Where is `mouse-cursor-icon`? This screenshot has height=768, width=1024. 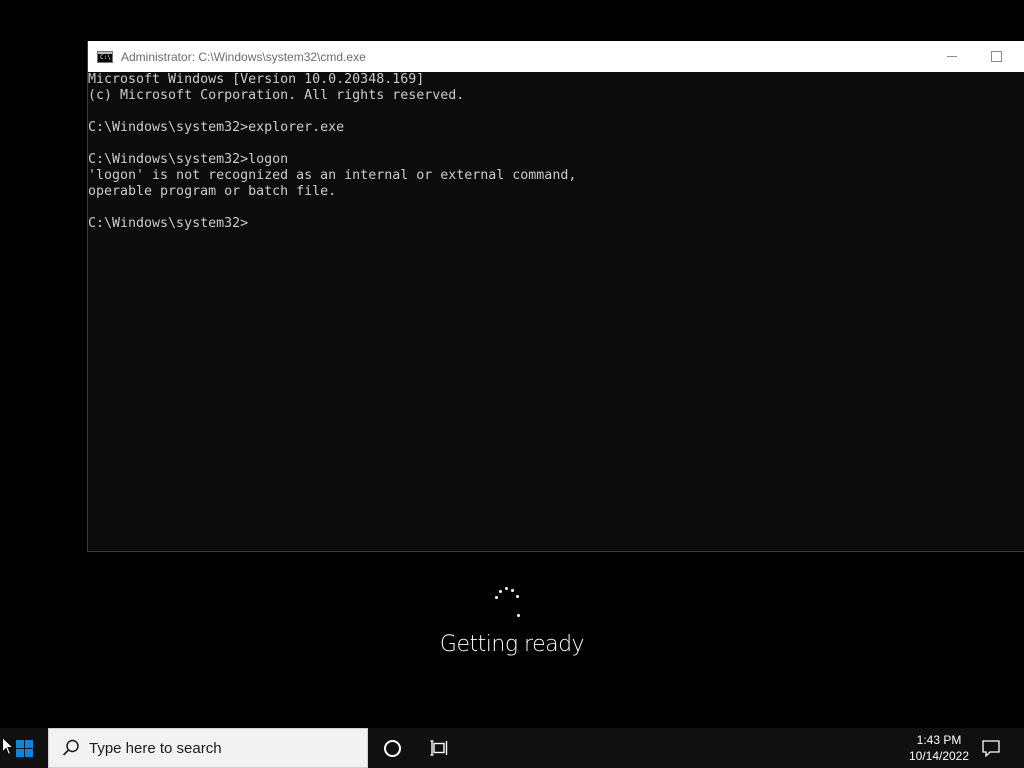
mouse-cursor-icon is located at coordinates (8, 746).